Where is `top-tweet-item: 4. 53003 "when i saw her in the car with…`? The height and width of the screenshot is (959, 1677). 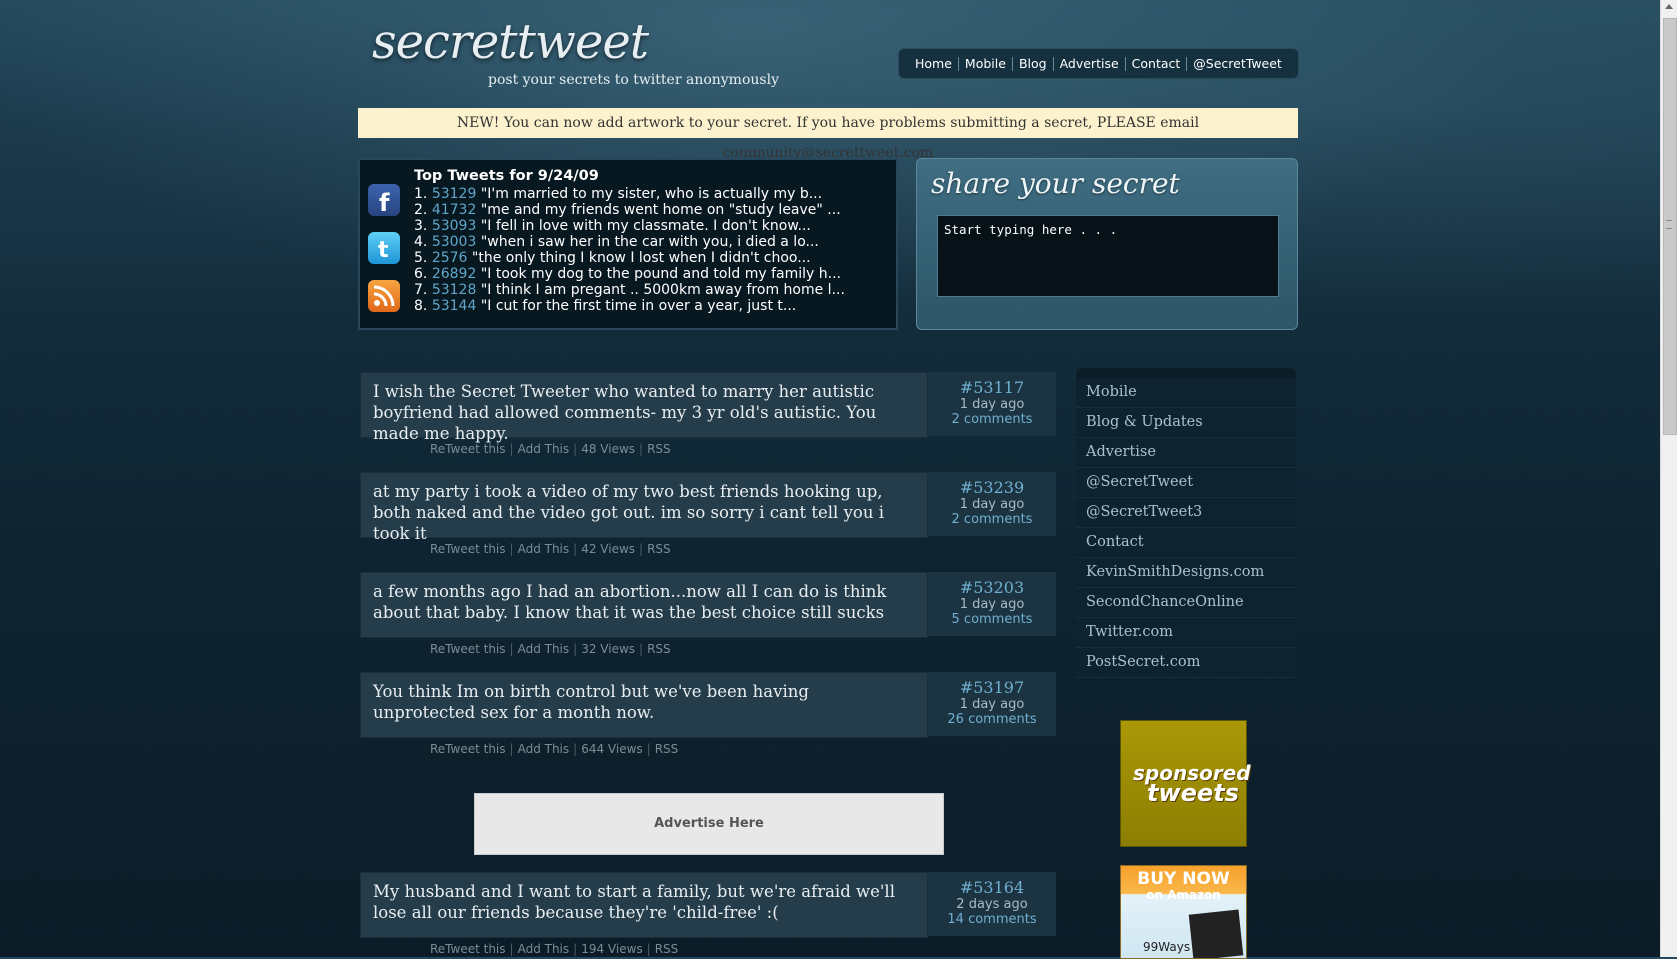 top-tweet-item: 4. 53003 "when i saw her in the car with… is located at coordinates (629, 242).